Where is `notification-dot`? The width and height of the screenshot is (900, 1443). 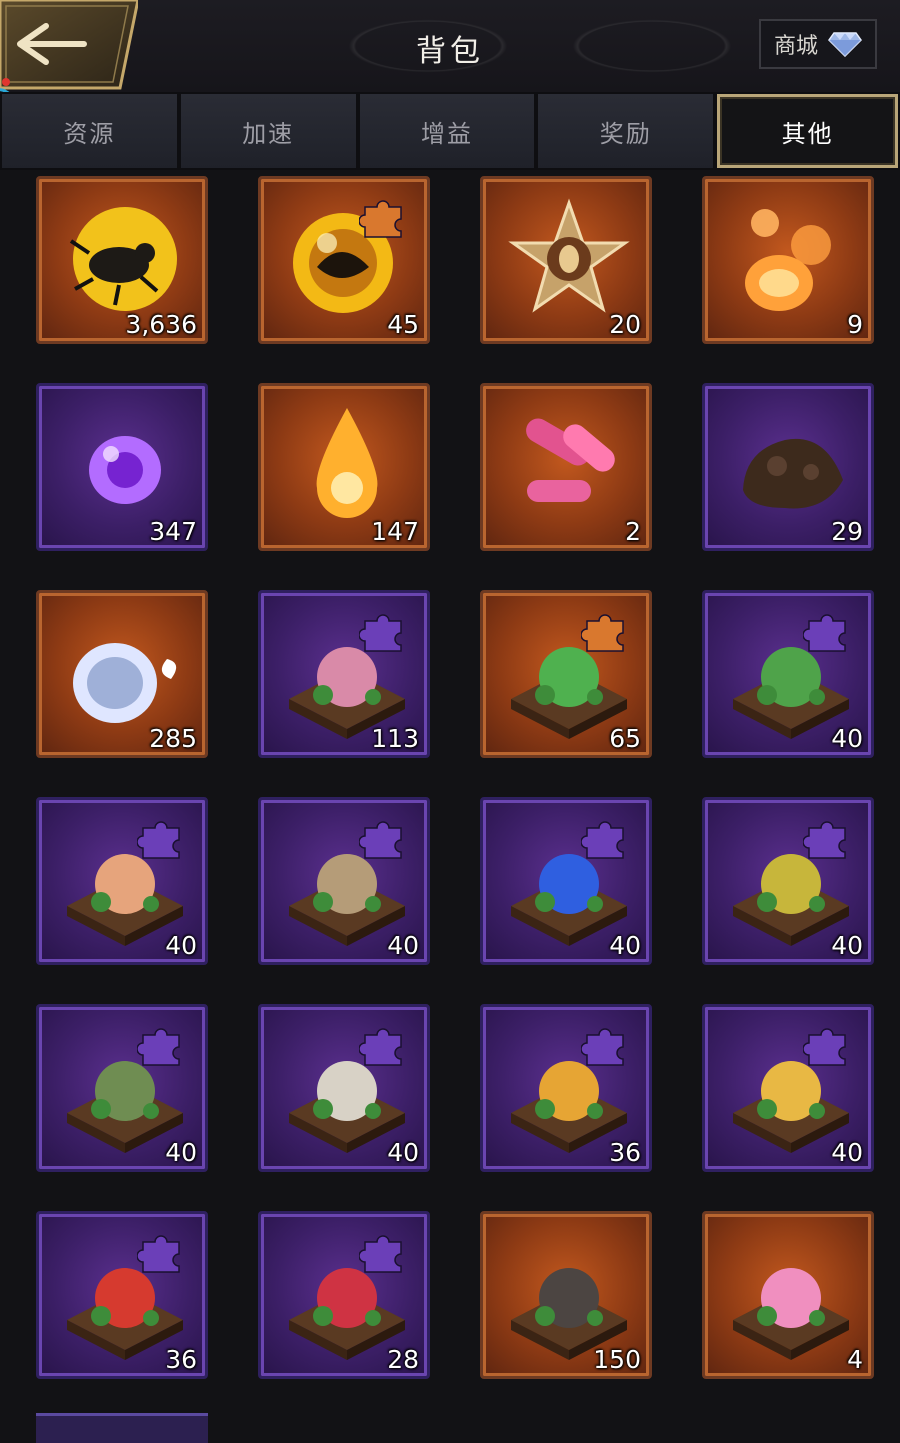 notification-dot is located at coordinates (6, 82).